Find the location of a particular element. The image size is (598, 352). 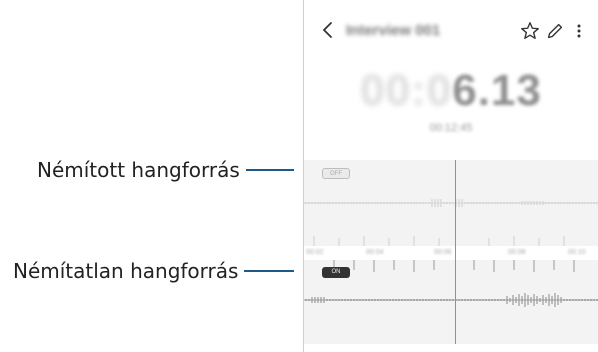

callout-muted: Némított hangforrás is located at coordinates (165, 170).